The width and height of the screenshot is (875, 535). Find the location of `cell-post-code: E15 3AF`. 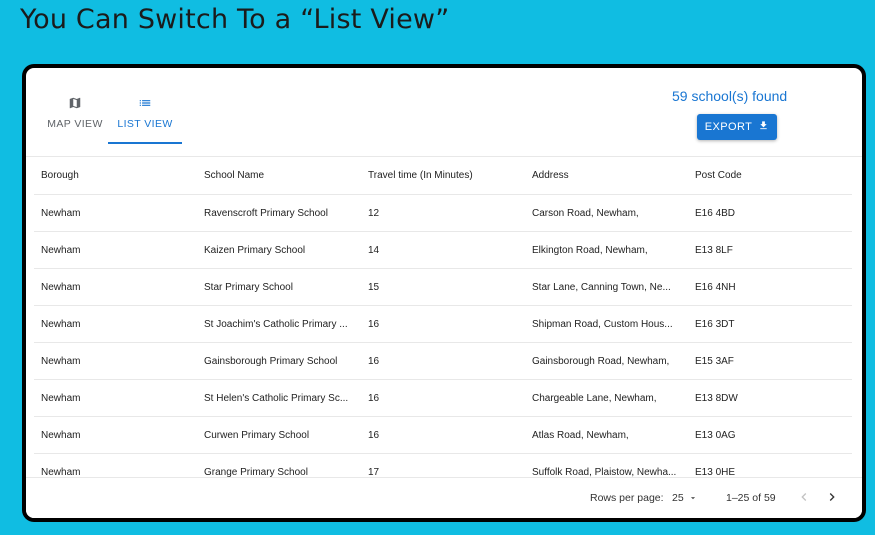

cell-post-code: E15 3AF is located at coordinates (770, 361).